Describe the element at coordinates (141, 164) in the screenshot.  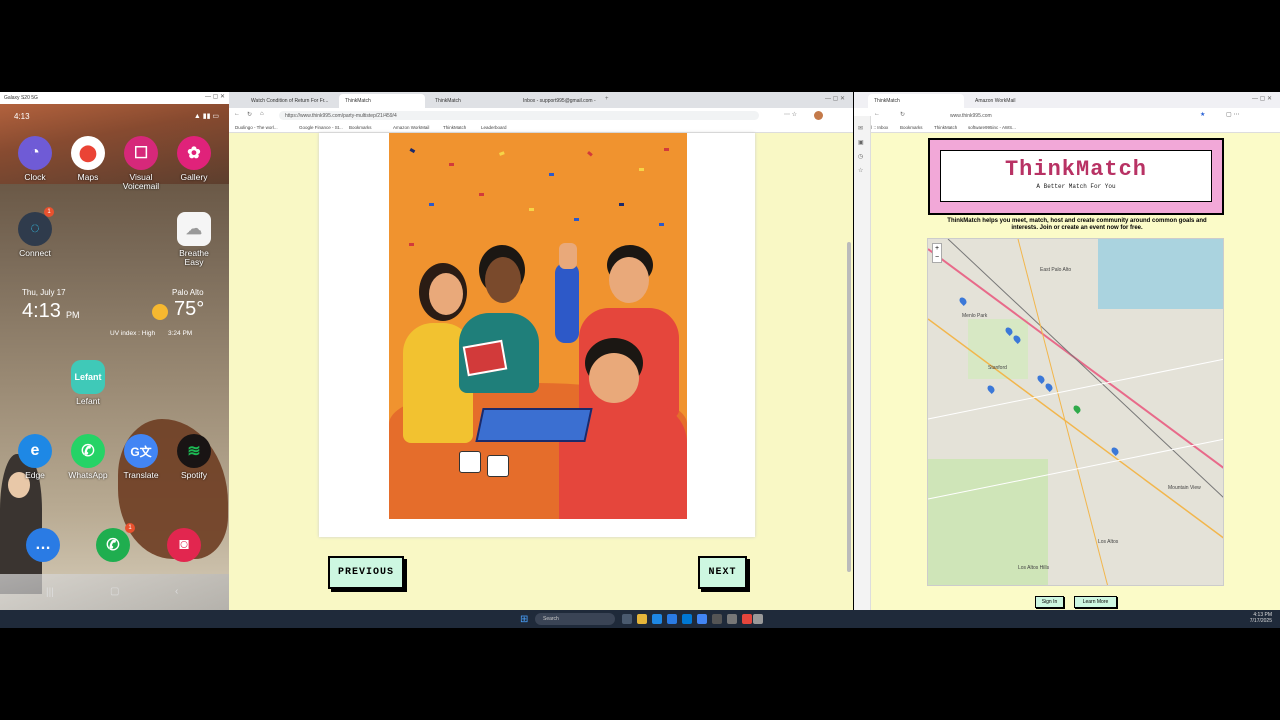
I see `app-visual-voicemail: ☐ Visual Voicemail` at that location.